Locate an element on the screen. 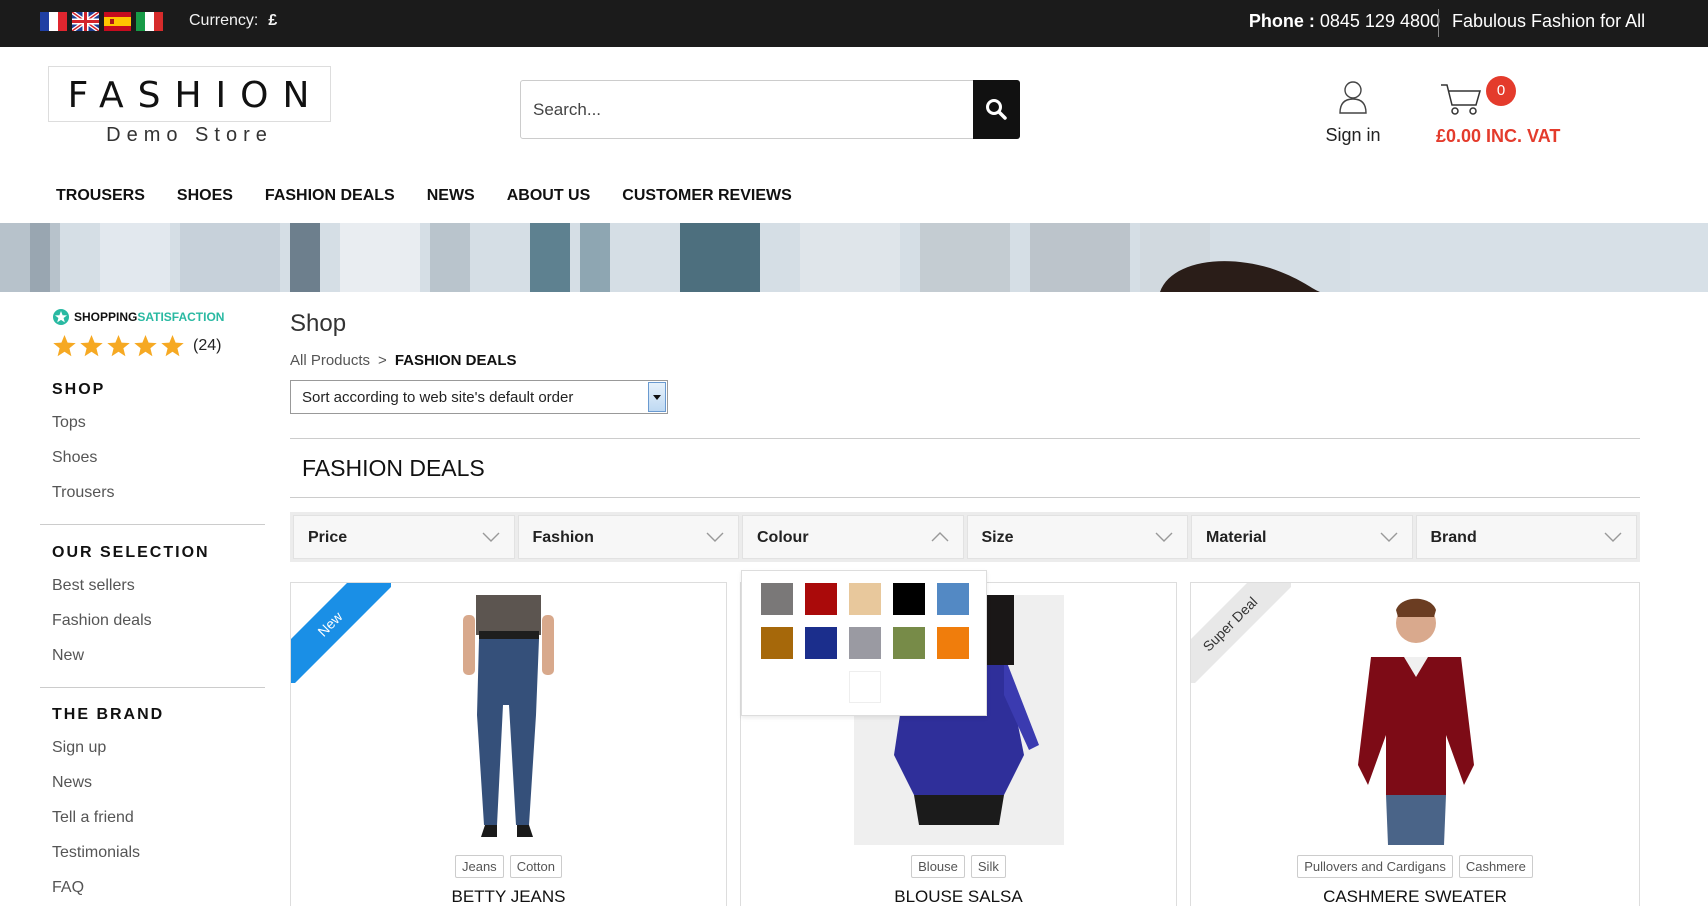  sidebar-item-tell-a-friend: Tell a friend is located at coordinates (93, 818).